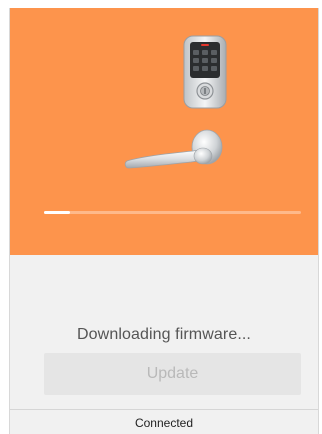 Image resolution: width=322 pixels, height=434 pixels. What do you see at coordinates (173, 149) in the screenshot?
I see `door-lever-handle-icon` at bounding box center [173, 149].